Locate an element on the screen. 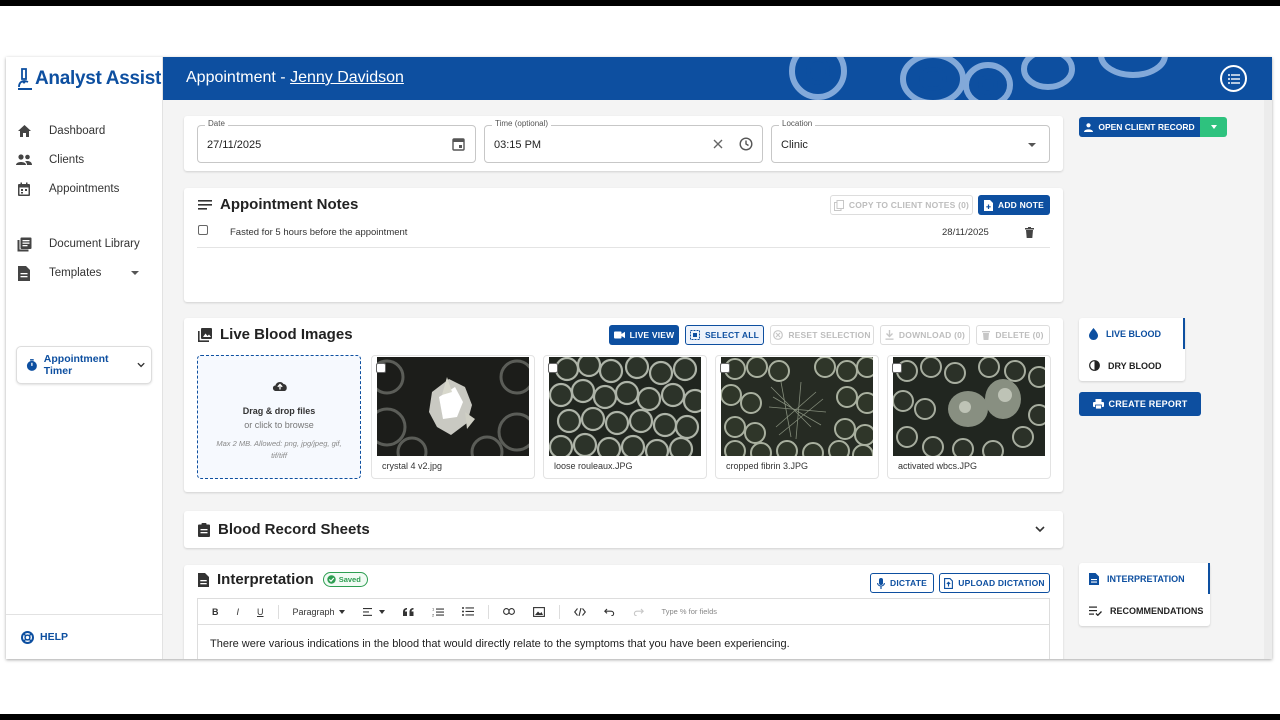 Image resolution: width=1280 pixels, height=720 pixels. tab-label: INTERPRETATION is located at coordinates (1146, 578).